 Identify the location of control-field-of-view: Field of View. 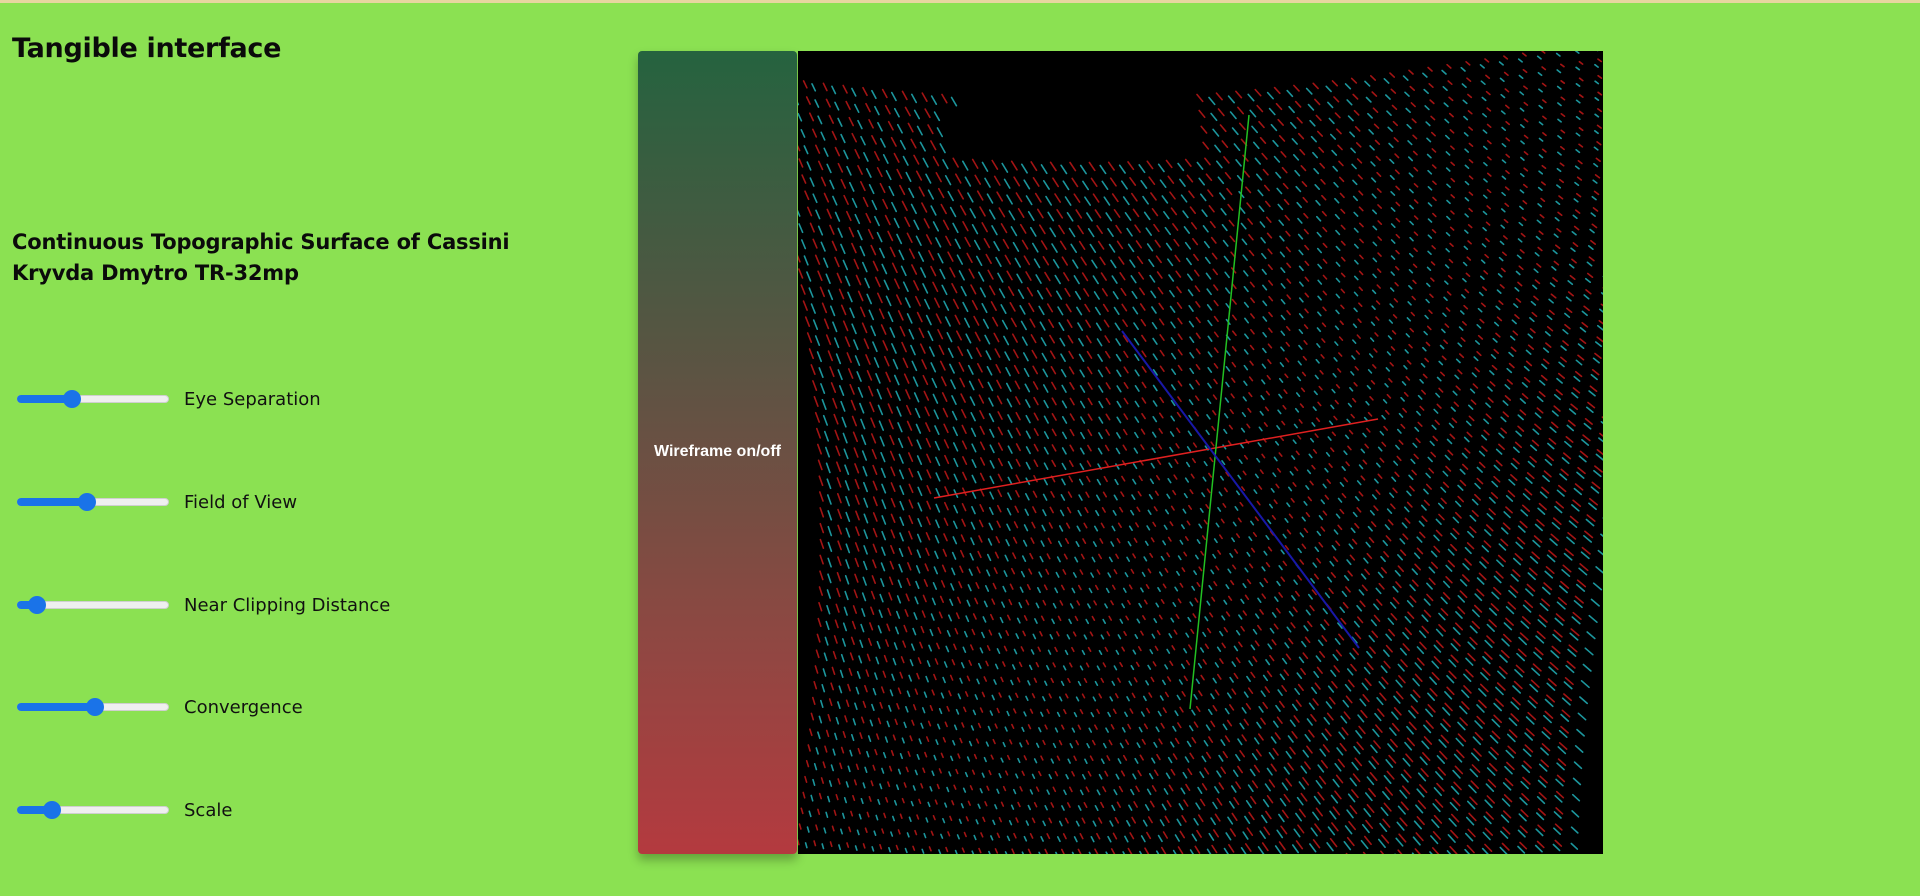
(154, 502).